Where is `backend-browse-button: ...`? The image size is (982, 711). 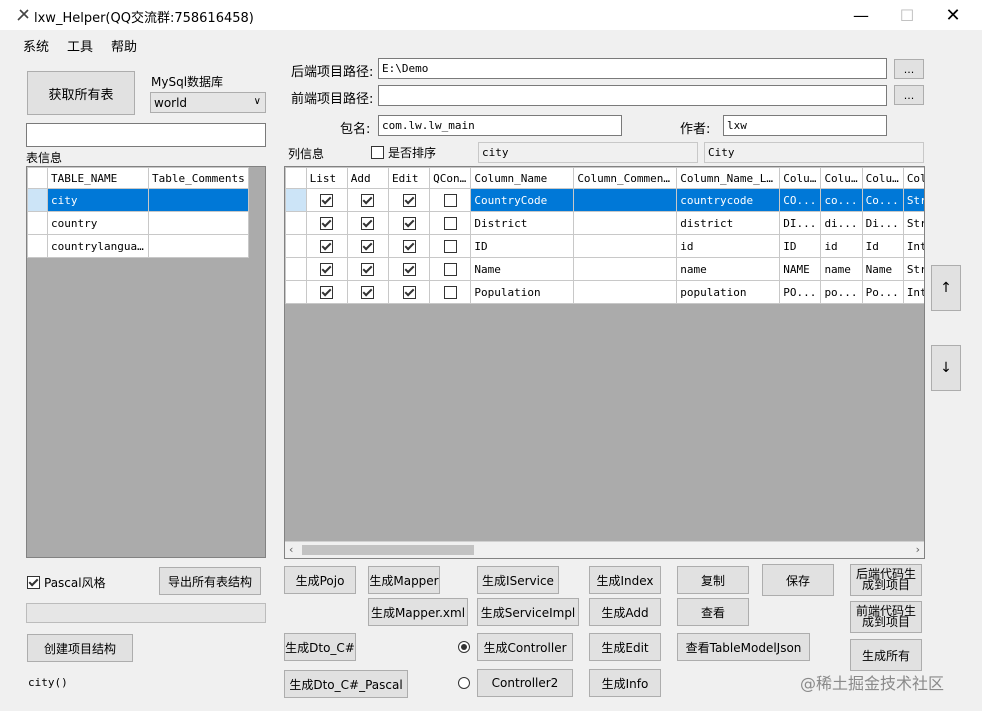 backend-browse-button: ... is located at coordinates (909, 69).